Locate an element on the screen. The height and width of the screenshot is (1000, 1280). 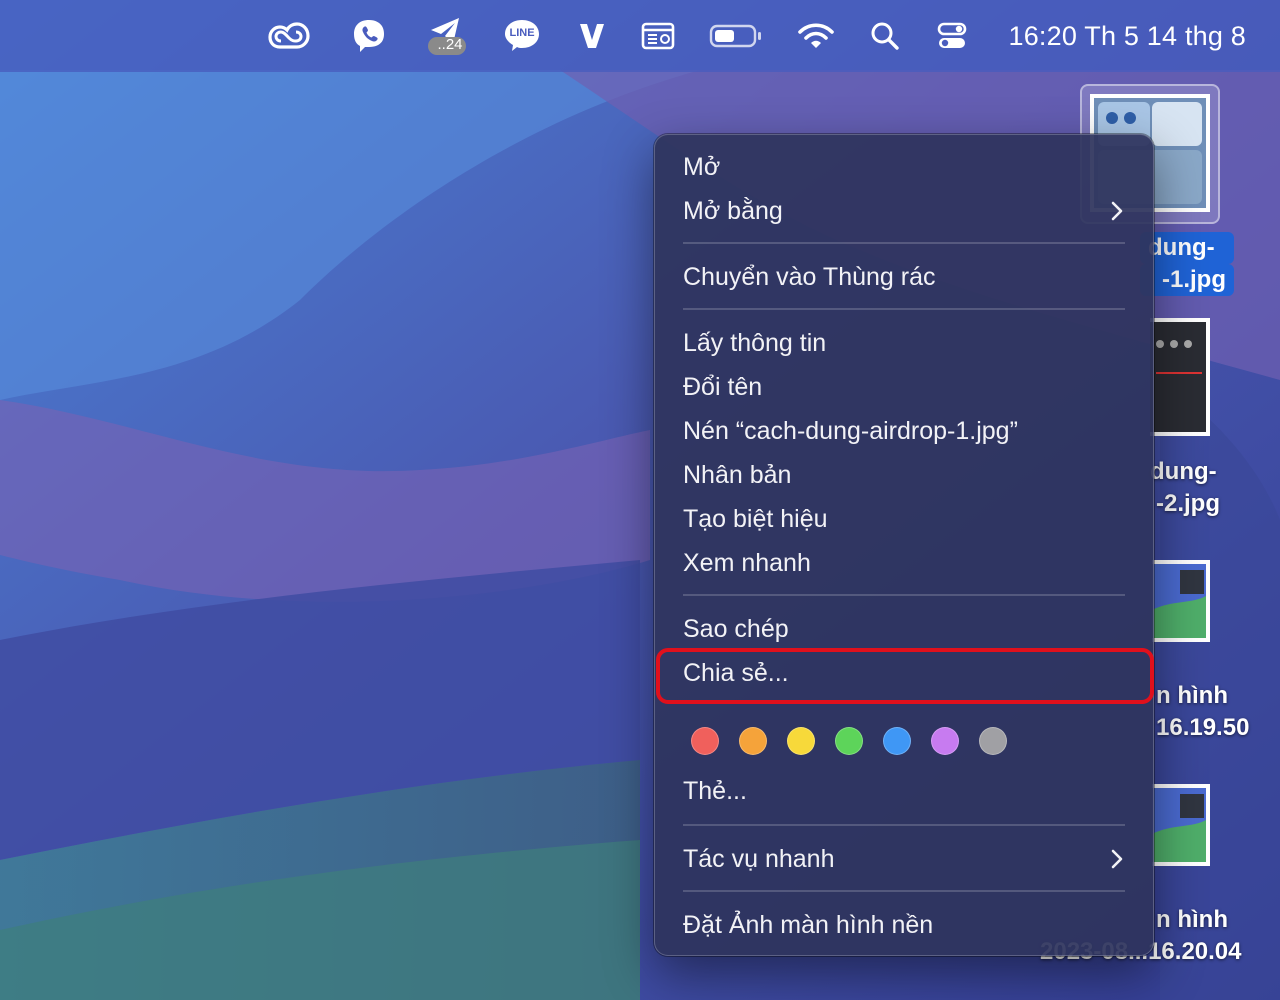
wifi-icon is located at coordinates (816, 36).